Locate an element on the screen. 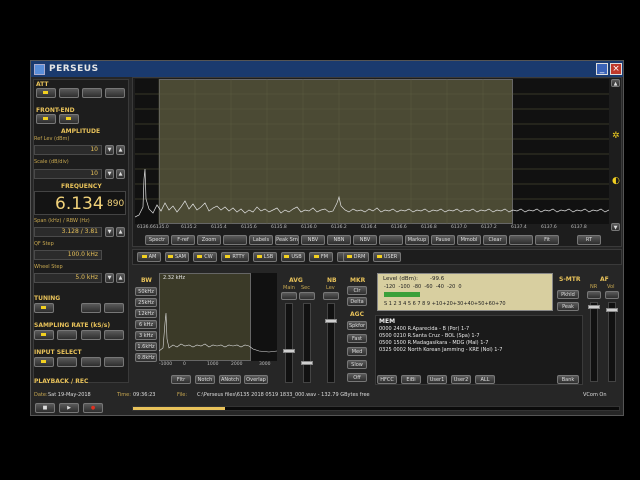 The height and width of the screenshot is (480, 640). avg-sec-slider is located at coordinates (307, 343).